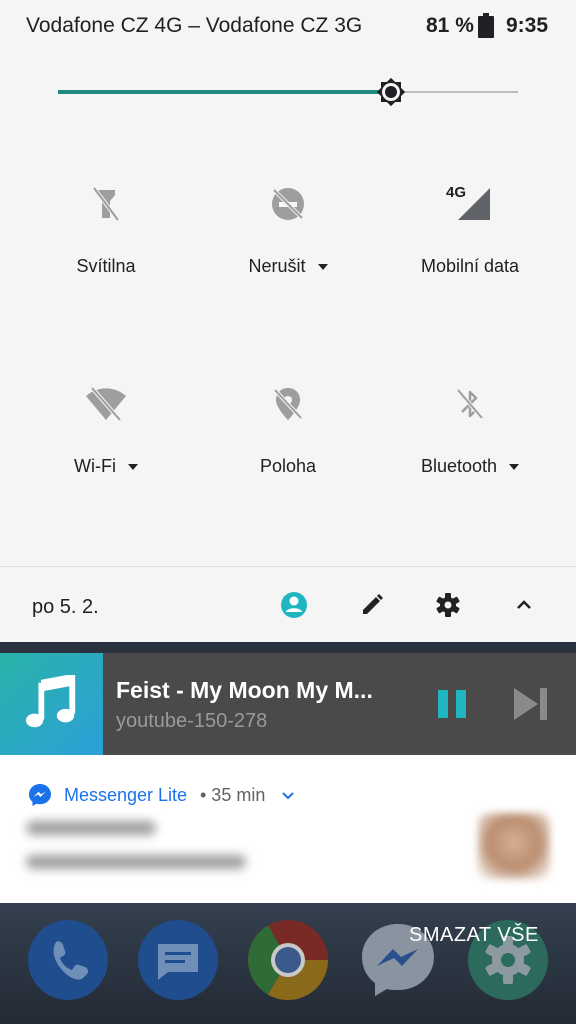  I want to click on music-note-icon, so click(50, 701).